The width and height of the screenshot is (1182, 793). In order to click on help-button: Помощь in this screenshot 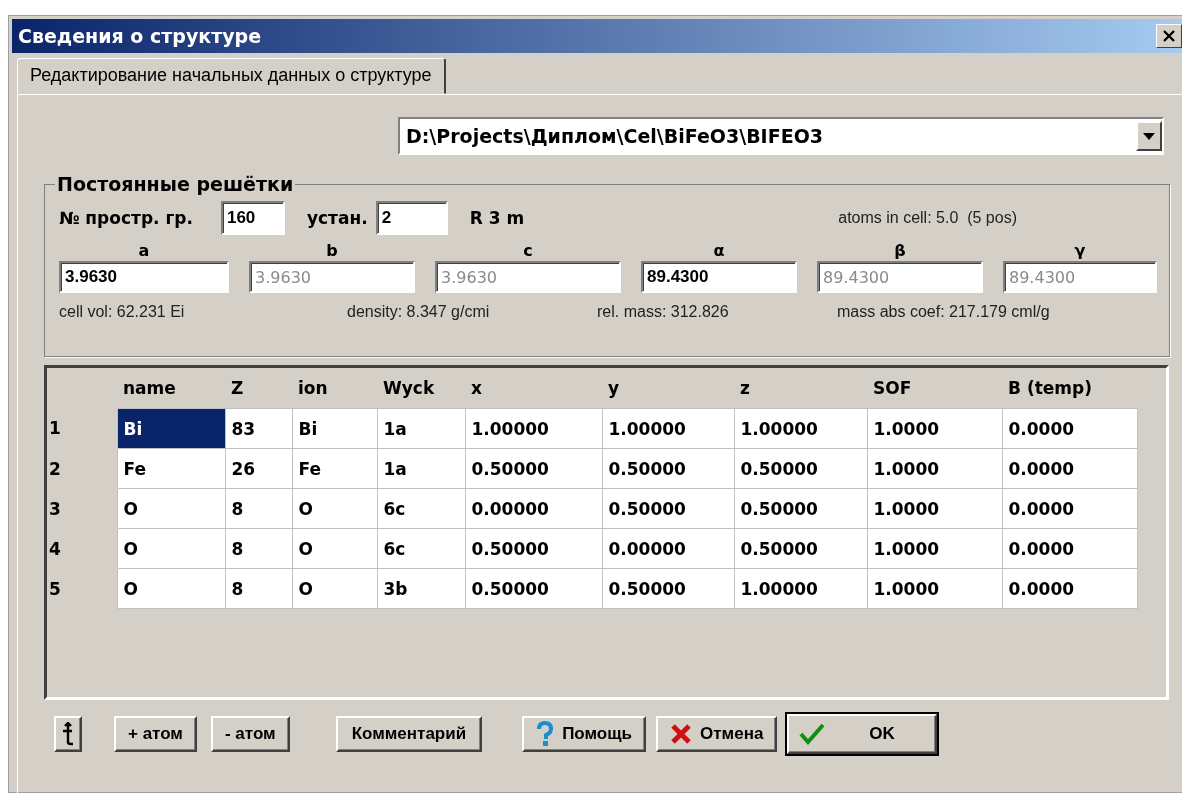, I will do `click(584, 734)`.